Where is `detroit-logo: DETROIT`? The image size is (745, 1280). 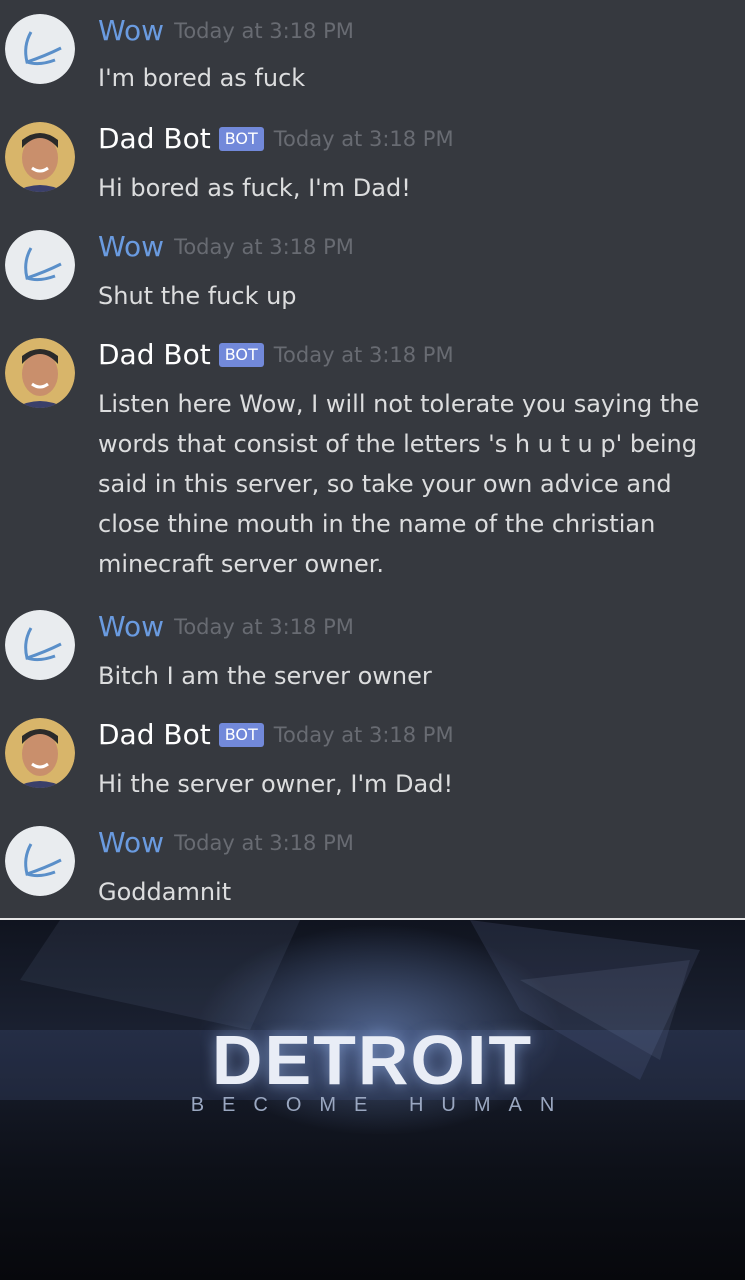 detroit-logo: DETROIT is located at coordinates (372, 1060).